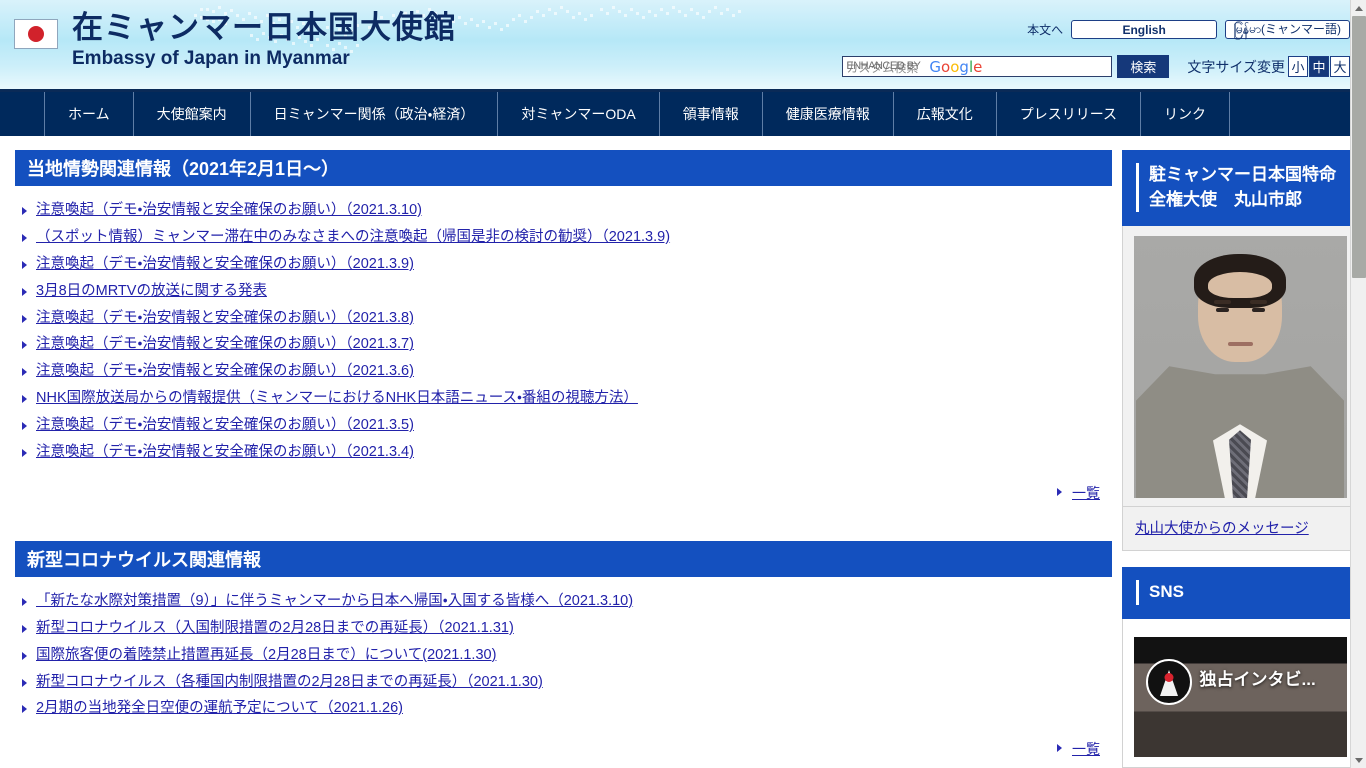  I want to click on skip-to-content-link: 本文へ, so click(1045, 29).